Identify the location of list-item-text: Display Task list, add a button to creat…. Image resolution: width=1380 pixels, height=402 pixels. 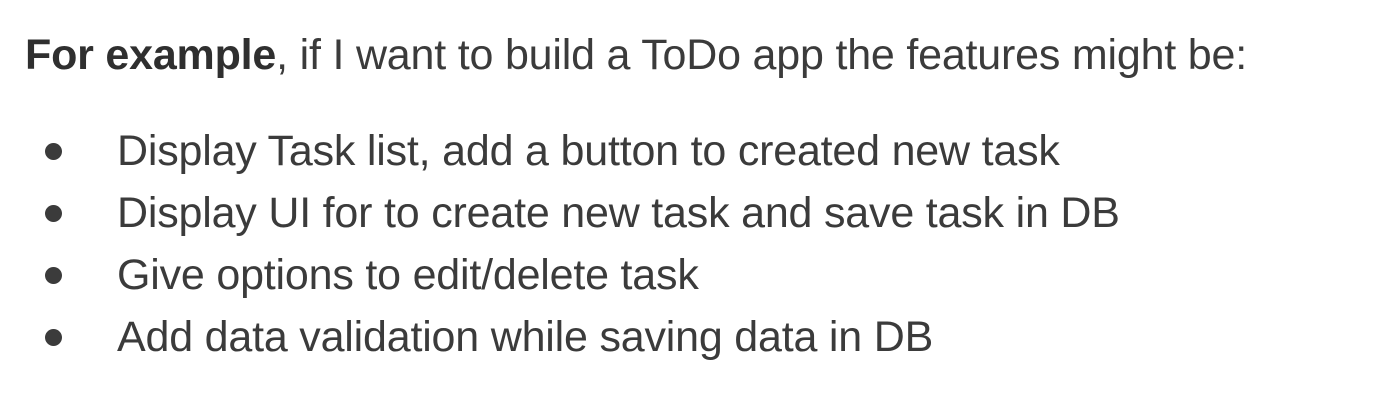
(588, 151).